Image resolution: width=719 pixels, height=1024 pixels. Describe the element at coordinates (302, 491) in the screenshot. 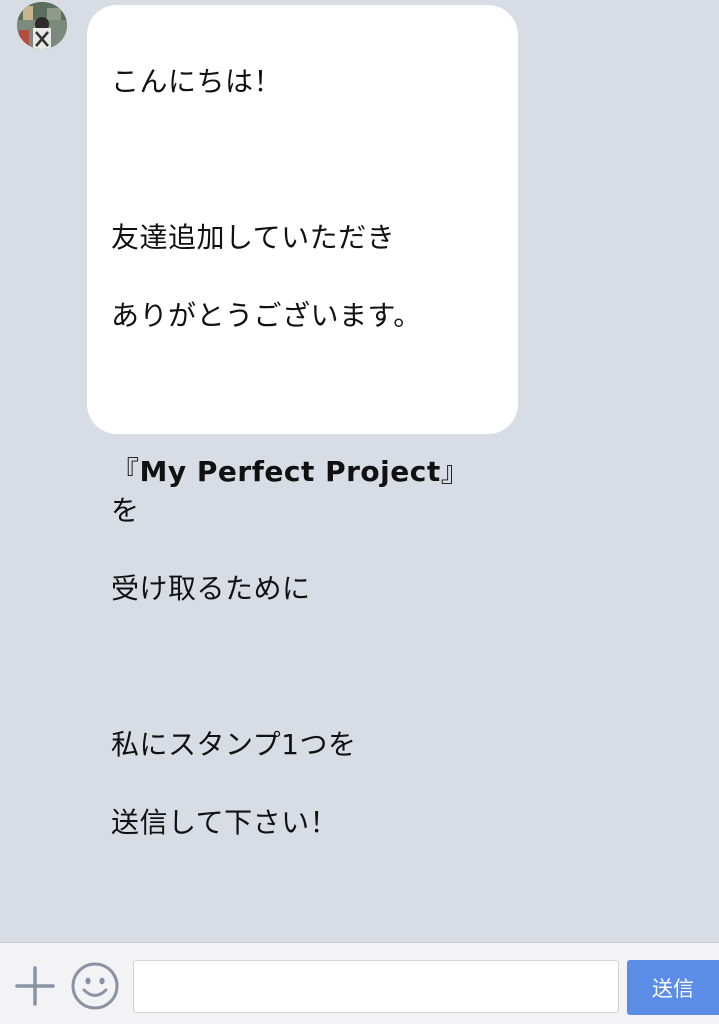

I see `message-line: 『My Perfect Project』を` at that location.